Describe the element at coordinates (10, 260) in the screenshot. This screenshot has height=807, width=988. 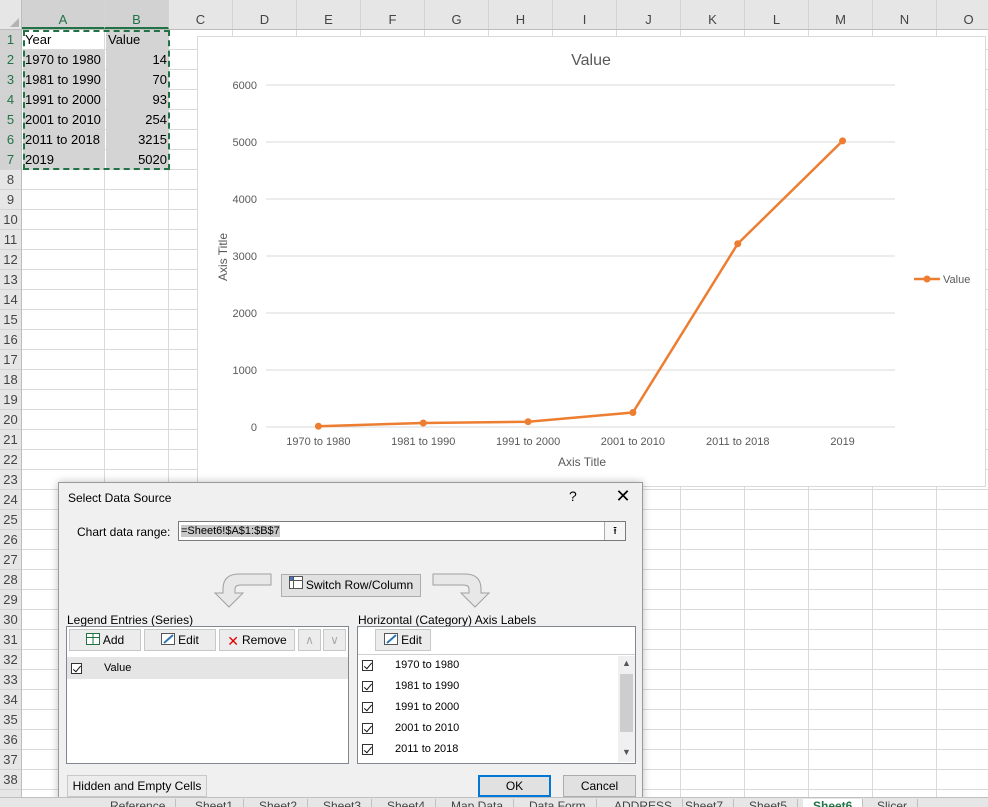
I see `row-header-12: 12` at that location.